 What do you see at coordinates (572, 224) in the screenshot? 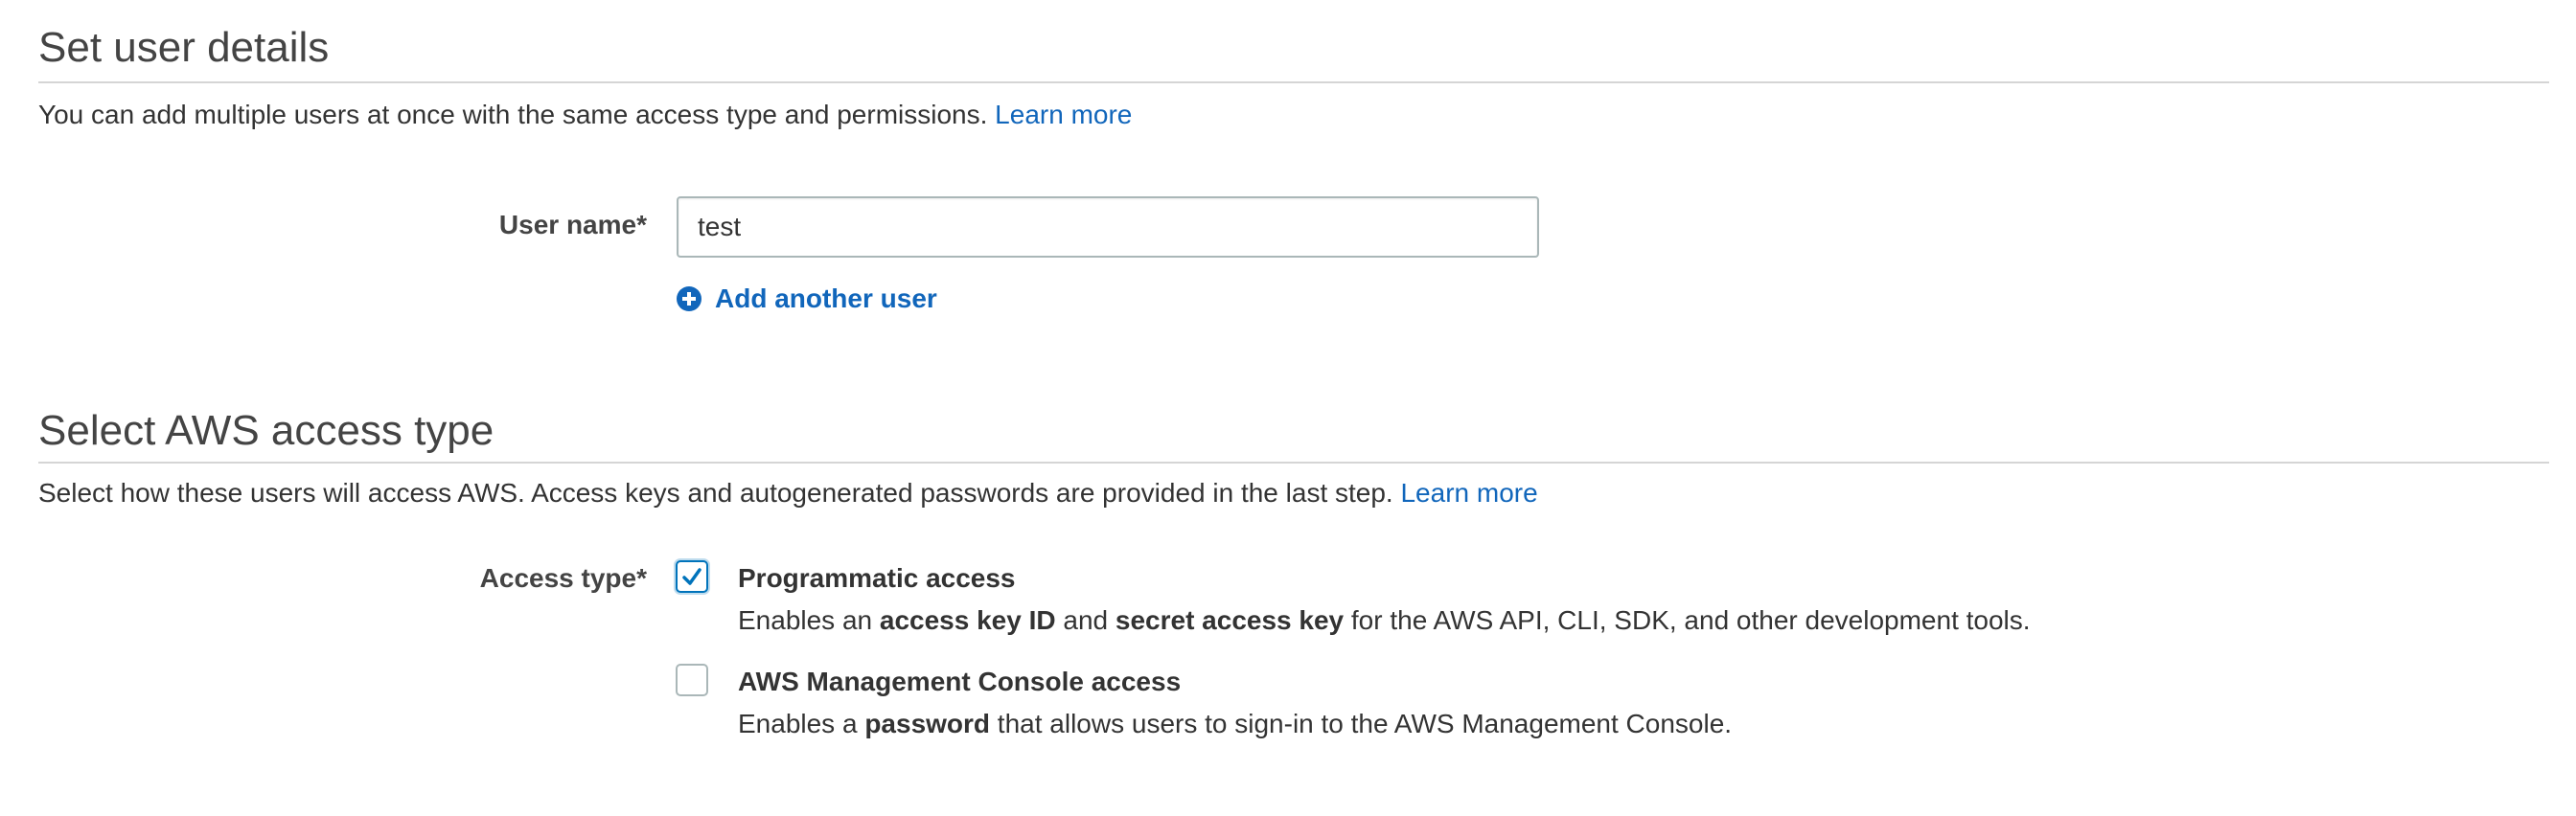
I see `user-name-label: User name*` at bounding box center [572, 224].